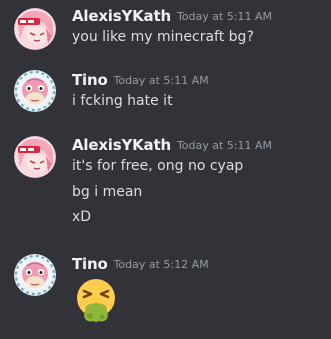 The height and width of the screenshot is (339, 331). I want to click on vomiting-face-emoji-icon, so click(96, 300).